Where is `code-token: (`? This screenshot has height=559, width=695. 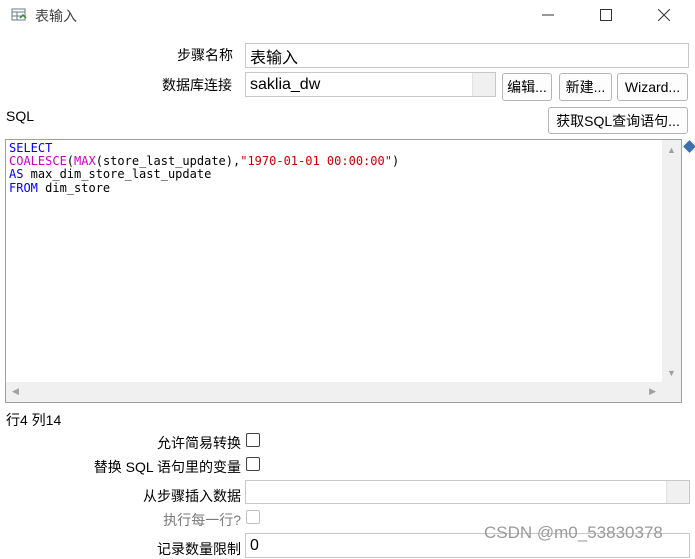
code-token: ( is located at coordinates (70, 161).